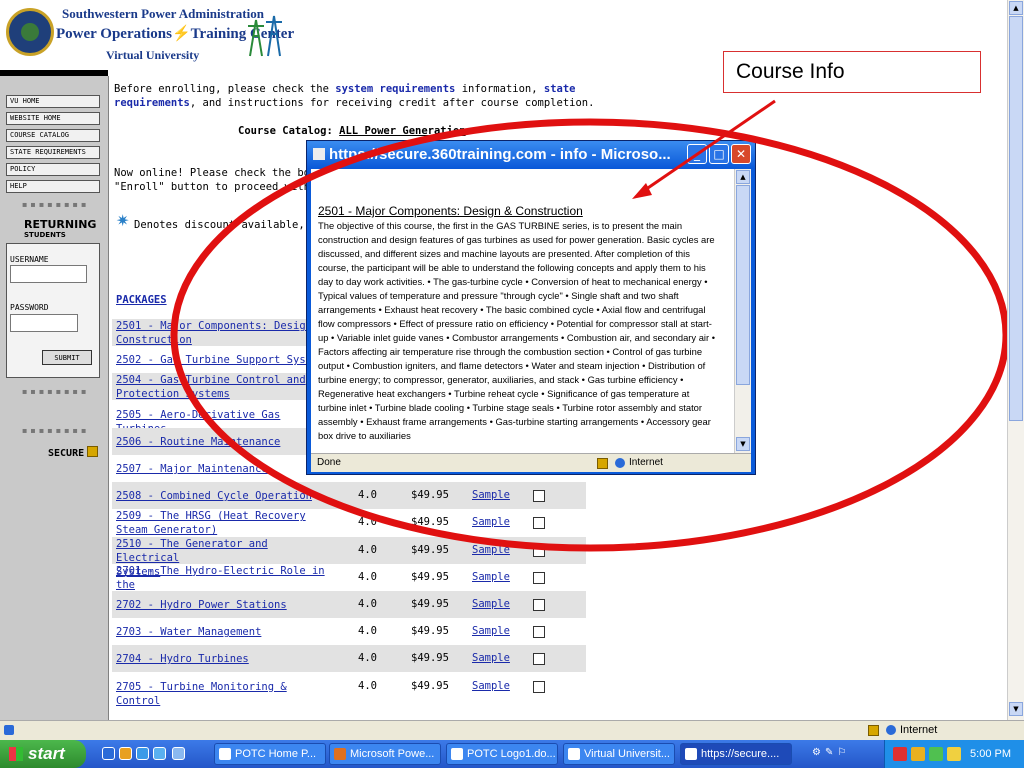  Describe the element at coordinates (457, 754) in the screenshot. I see `word-icon` at that location.